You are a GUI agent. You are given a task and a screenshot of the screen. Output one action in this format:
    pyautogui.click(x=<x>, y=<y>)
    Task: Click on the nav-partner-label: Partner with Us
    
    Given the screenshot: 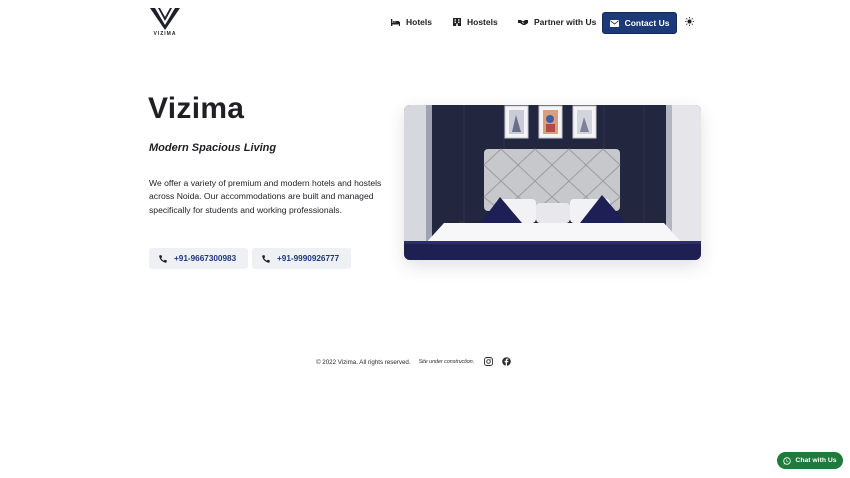 What is the action you would take?
    pyautogui.click(x=565, y=22)
    